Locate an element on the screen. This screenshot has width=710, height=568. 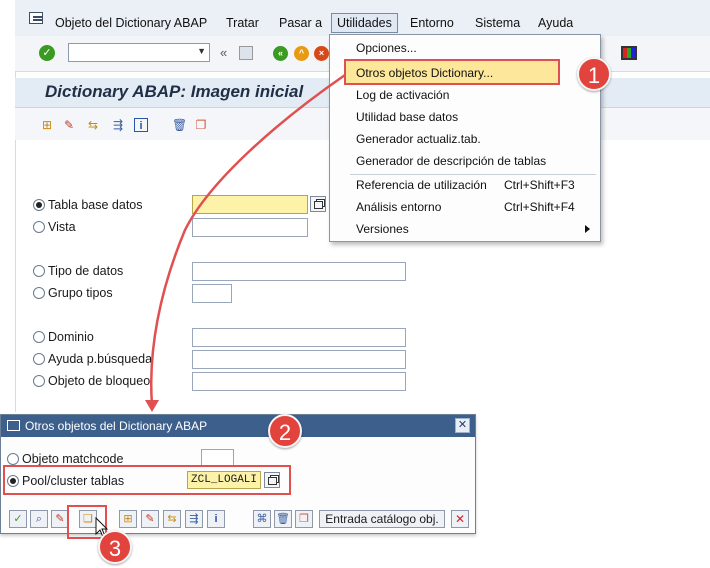
exit-icon: ^ is located at coordinates (301, 53).